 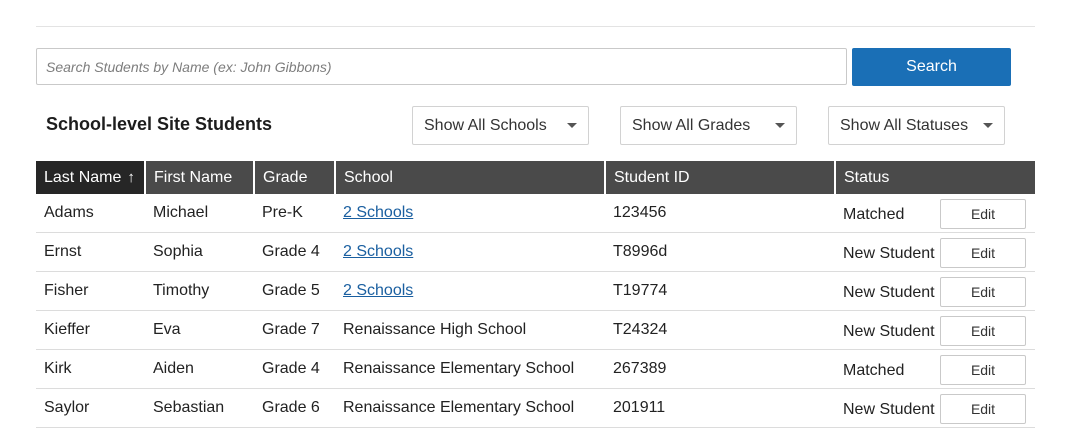 What do you see at coordinates (652, 177) in the screenshot?
I see `column-header-label: Student ID` at bounding box center [652, 177].